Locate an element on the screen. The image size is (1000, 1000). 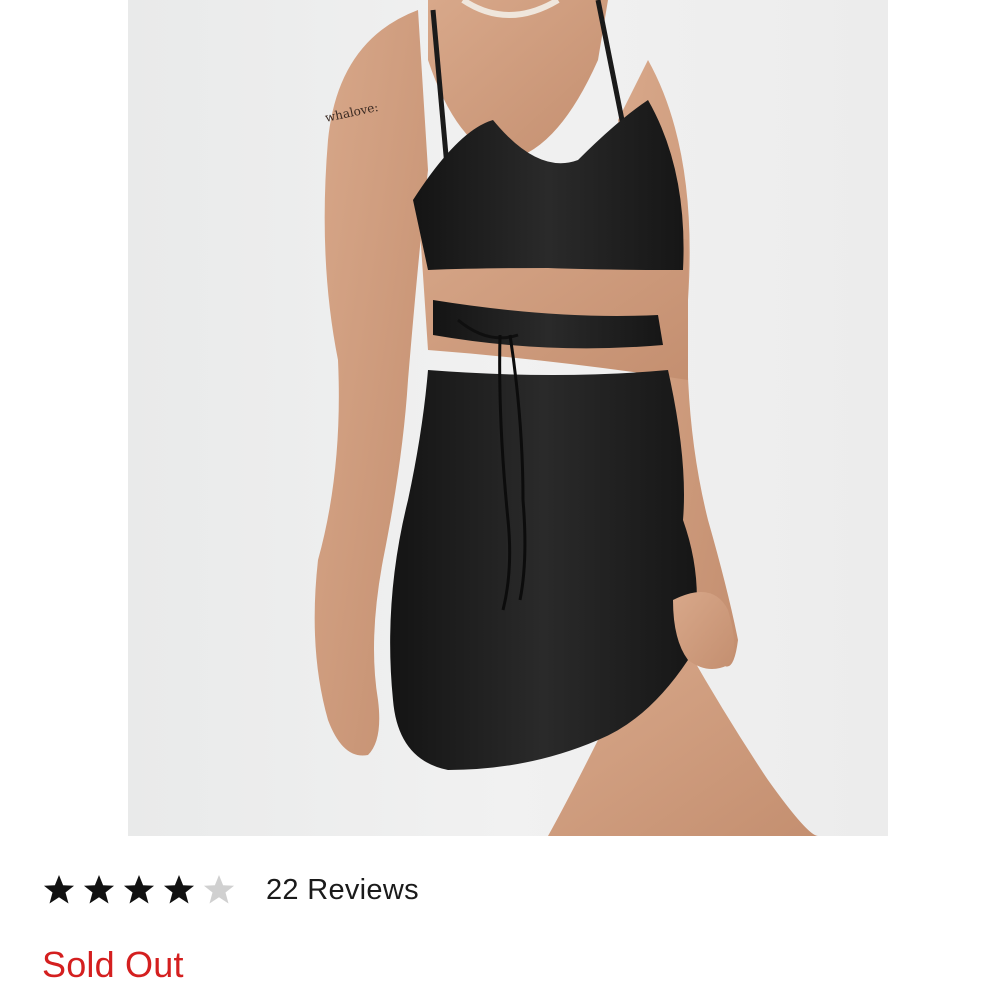
star-empty-icon is located at coordinates (219, 890).